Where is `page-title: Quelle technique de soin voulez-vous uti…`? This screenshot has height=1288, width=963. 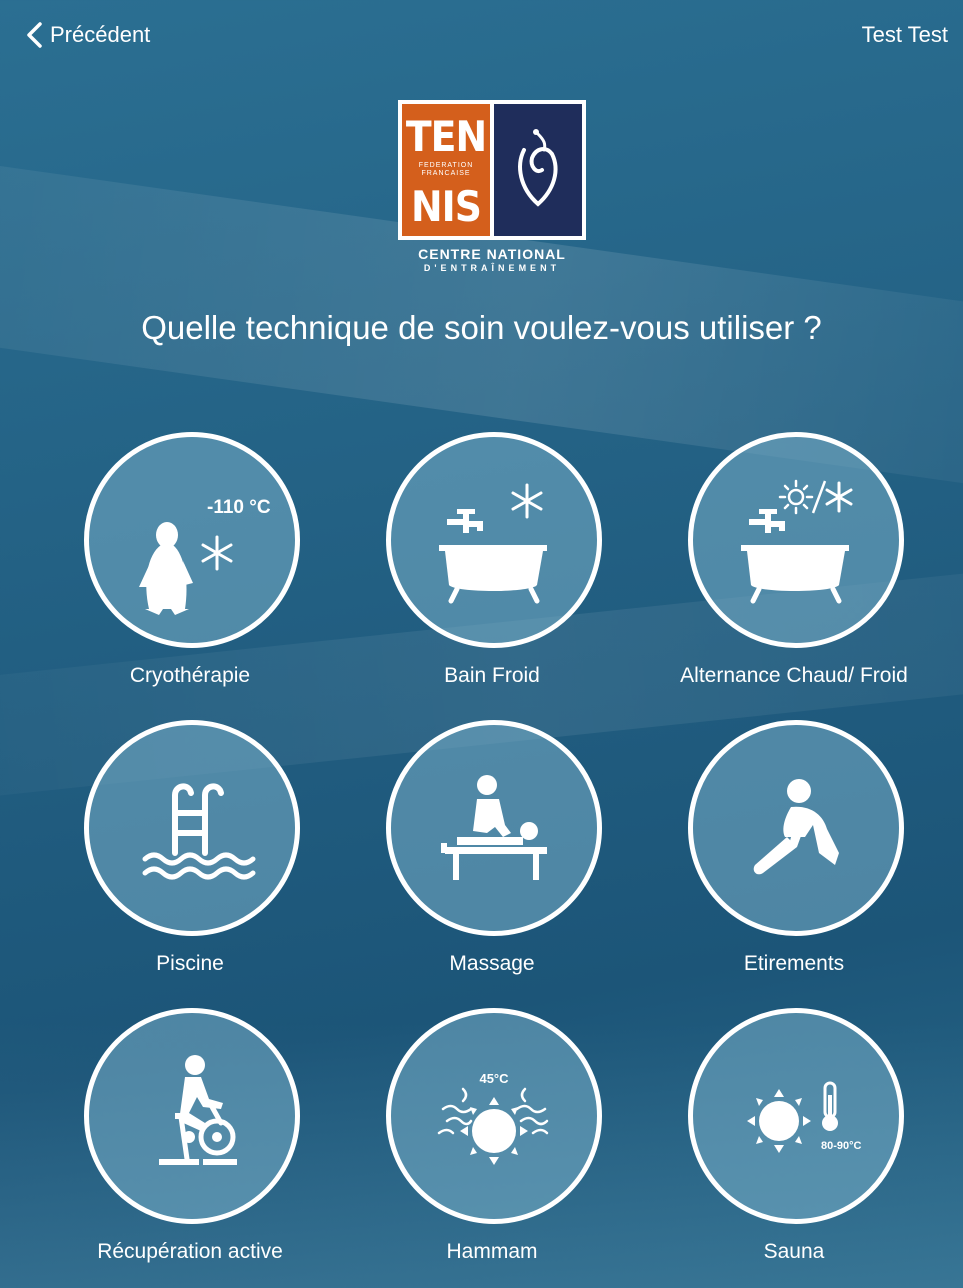
page-title: Quelle technique de soin voulez-vous uti… is located at coordinates (481, 327).